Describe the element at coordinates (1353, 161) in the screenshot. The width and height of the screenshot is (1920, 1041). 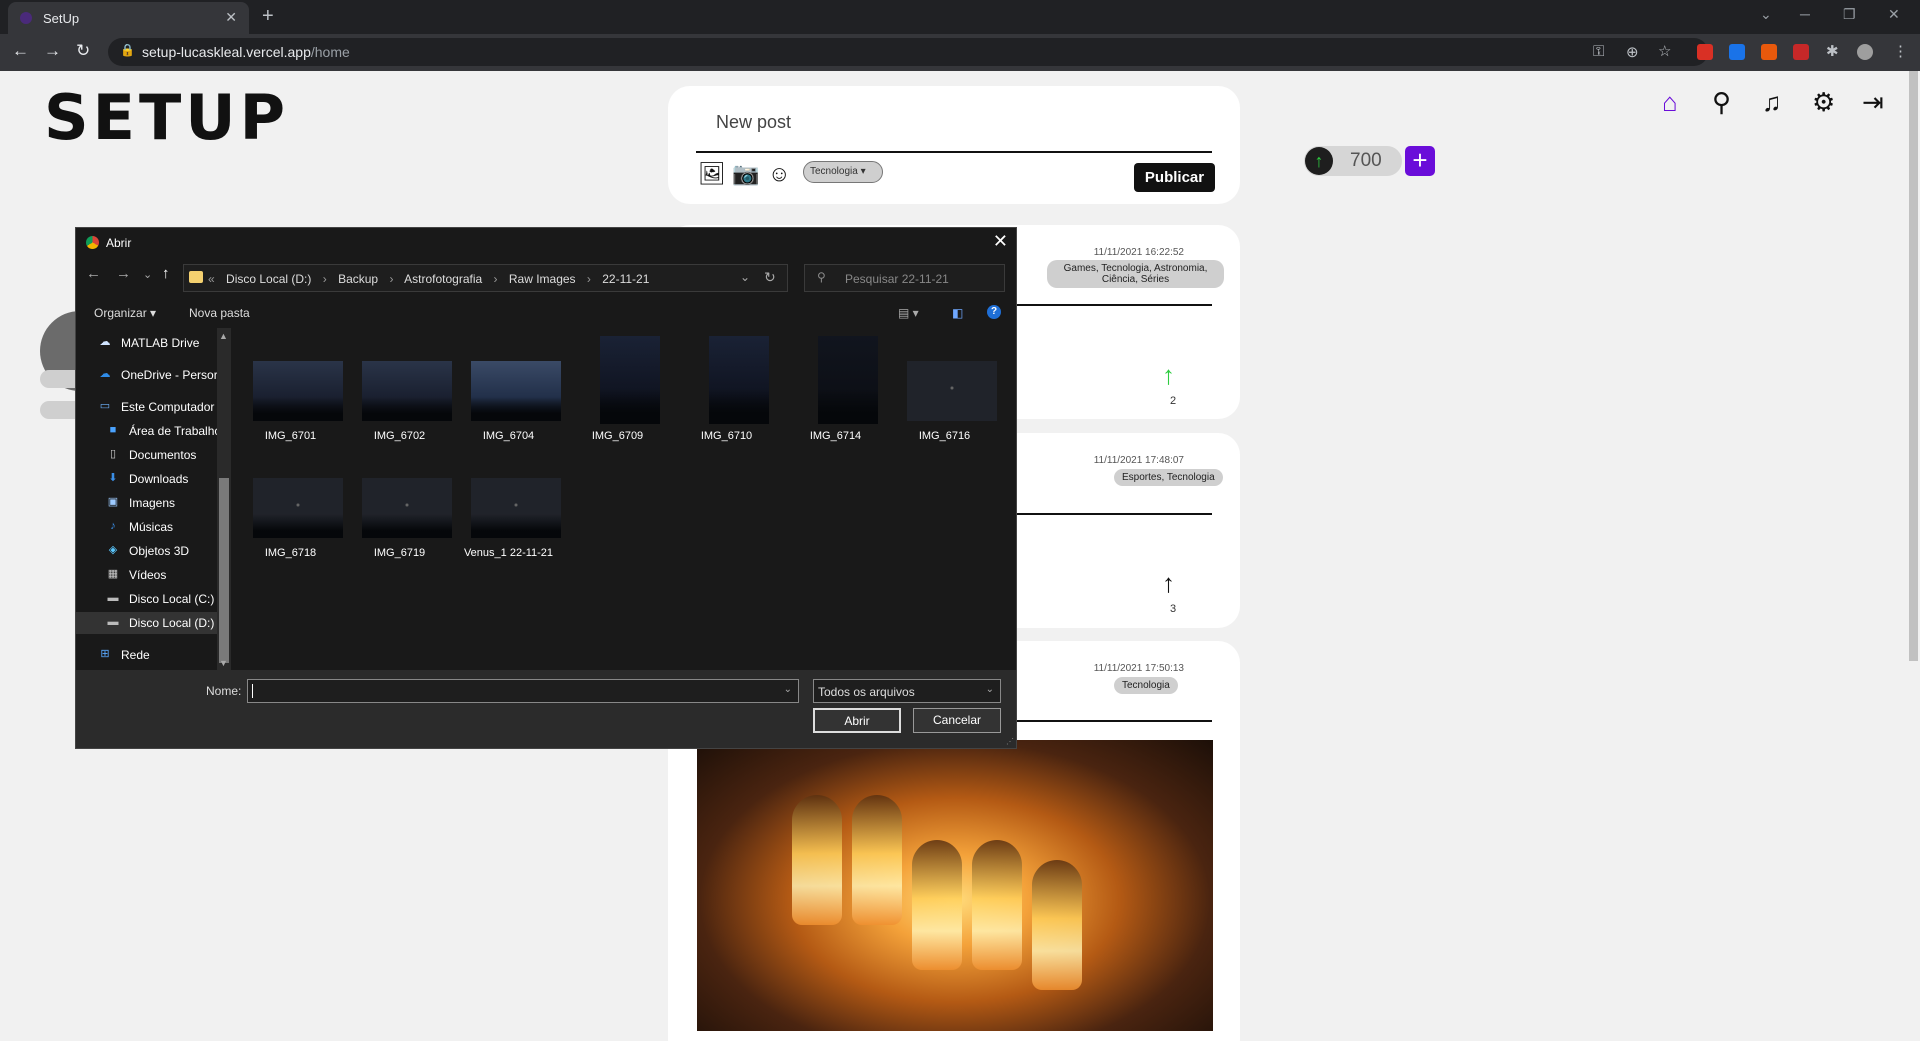
I see `points-counter: ↑ 700` at that location.